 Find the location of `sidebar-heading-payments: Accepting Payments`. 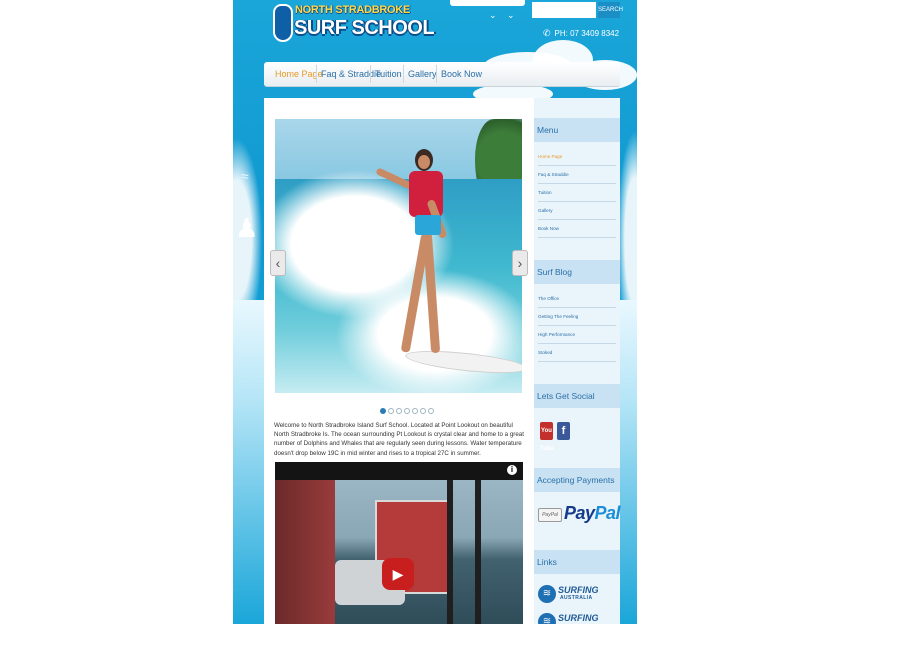

sidebar-heading-payments: Accepting Payments is located at coordinates (577, 480).